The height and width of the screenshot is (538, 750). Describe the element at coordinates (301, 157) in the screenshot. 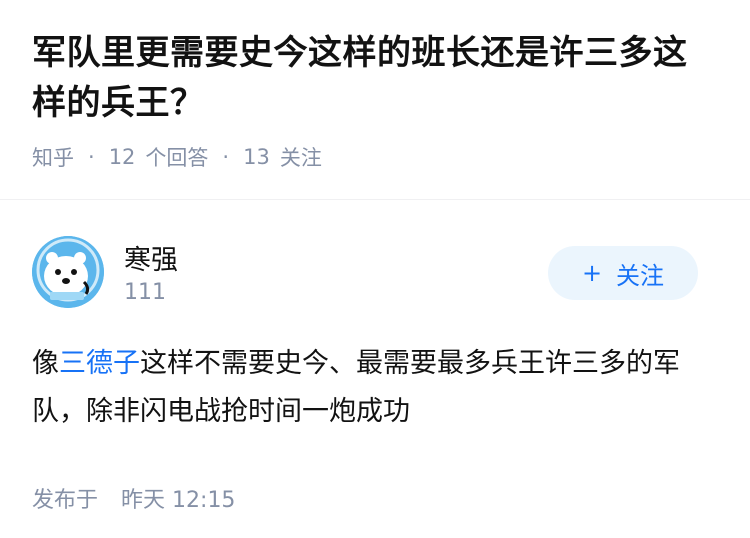

I see `follow-count-label: 关注` at that location.